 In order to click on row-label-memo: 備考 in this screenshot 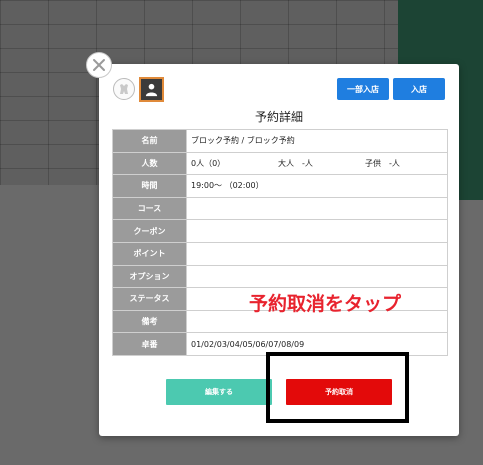, I will do `click(149, 321)`.